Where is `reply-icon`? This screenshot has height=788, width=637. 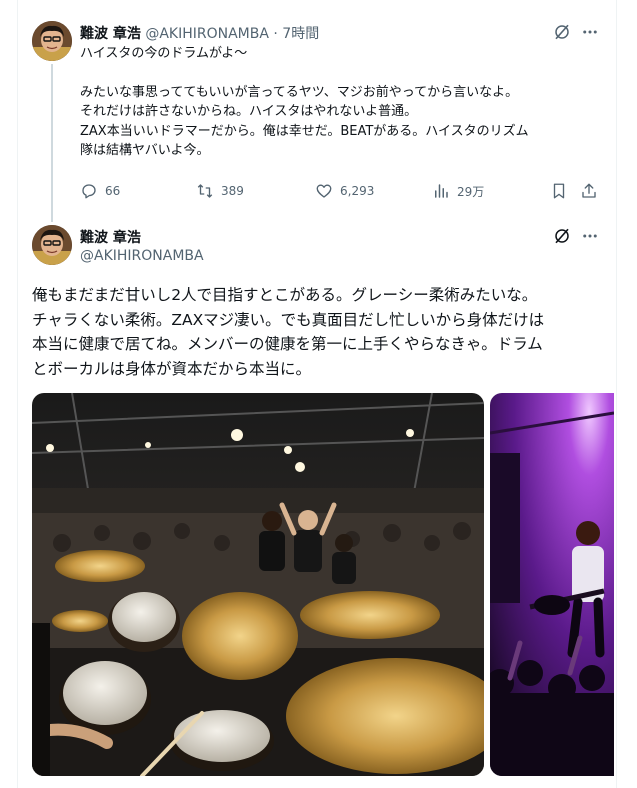
reply-icon is located at coordinates (89, 191).